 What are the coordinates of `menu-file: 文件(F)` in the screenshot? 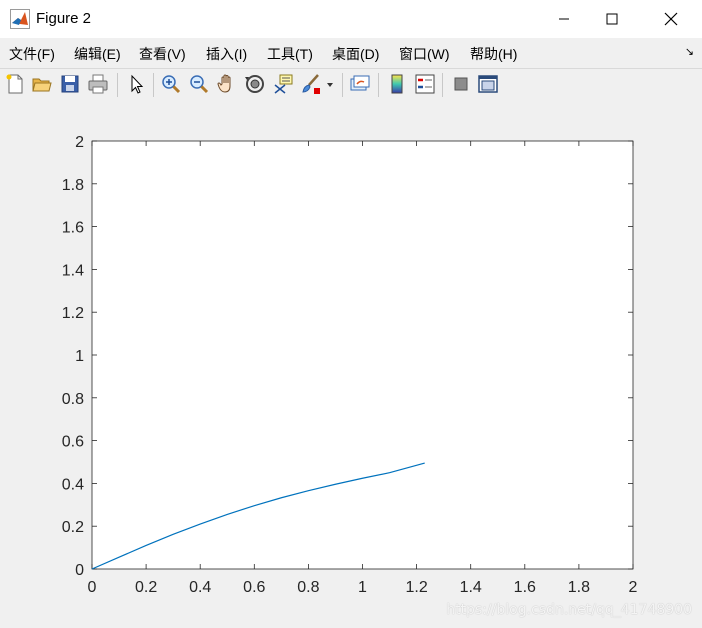 It's located at (32, 54).